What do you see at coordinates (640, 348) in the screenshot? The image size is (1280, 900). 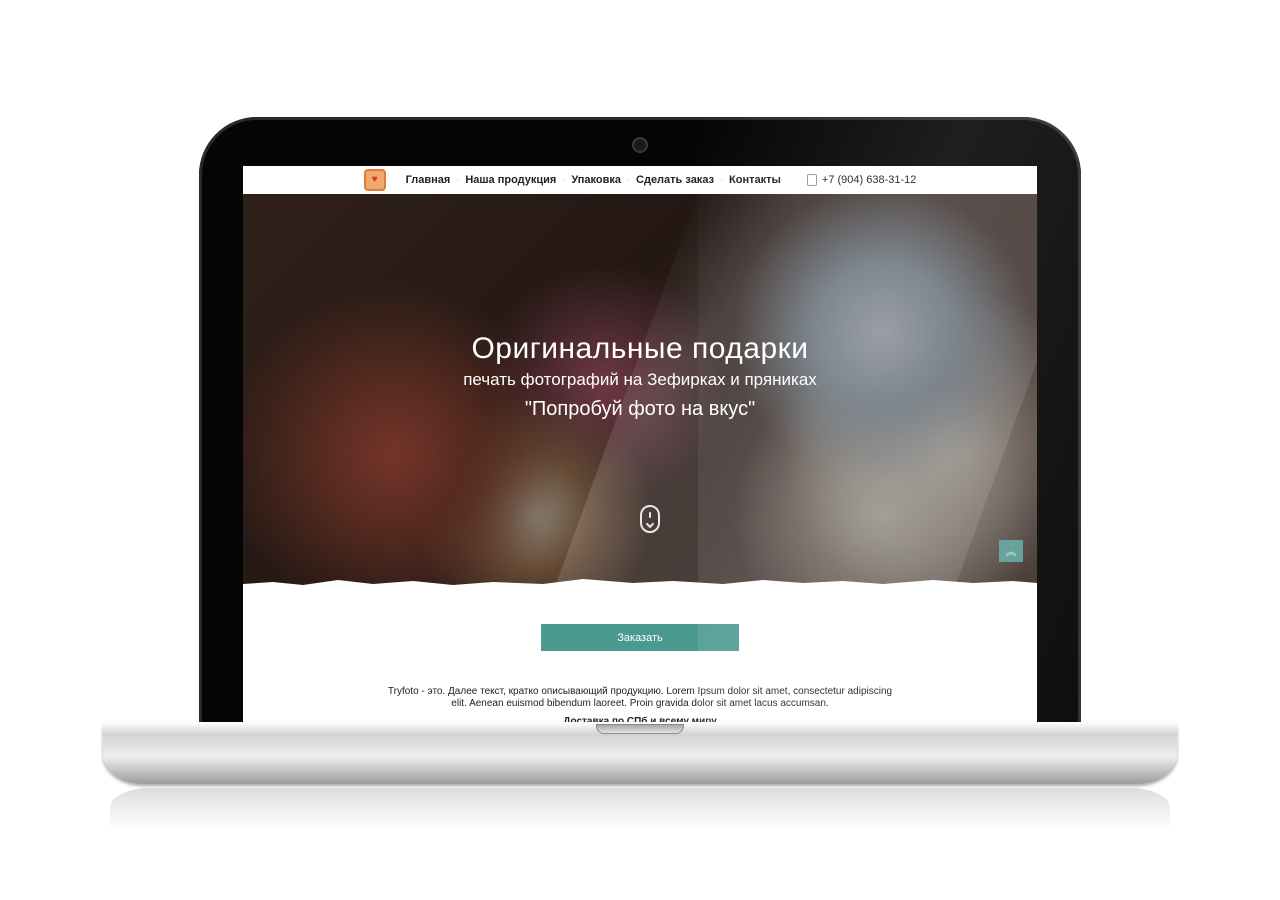 I see `hero-title: Оригинальные подарки` at bounding box center [640, 348].